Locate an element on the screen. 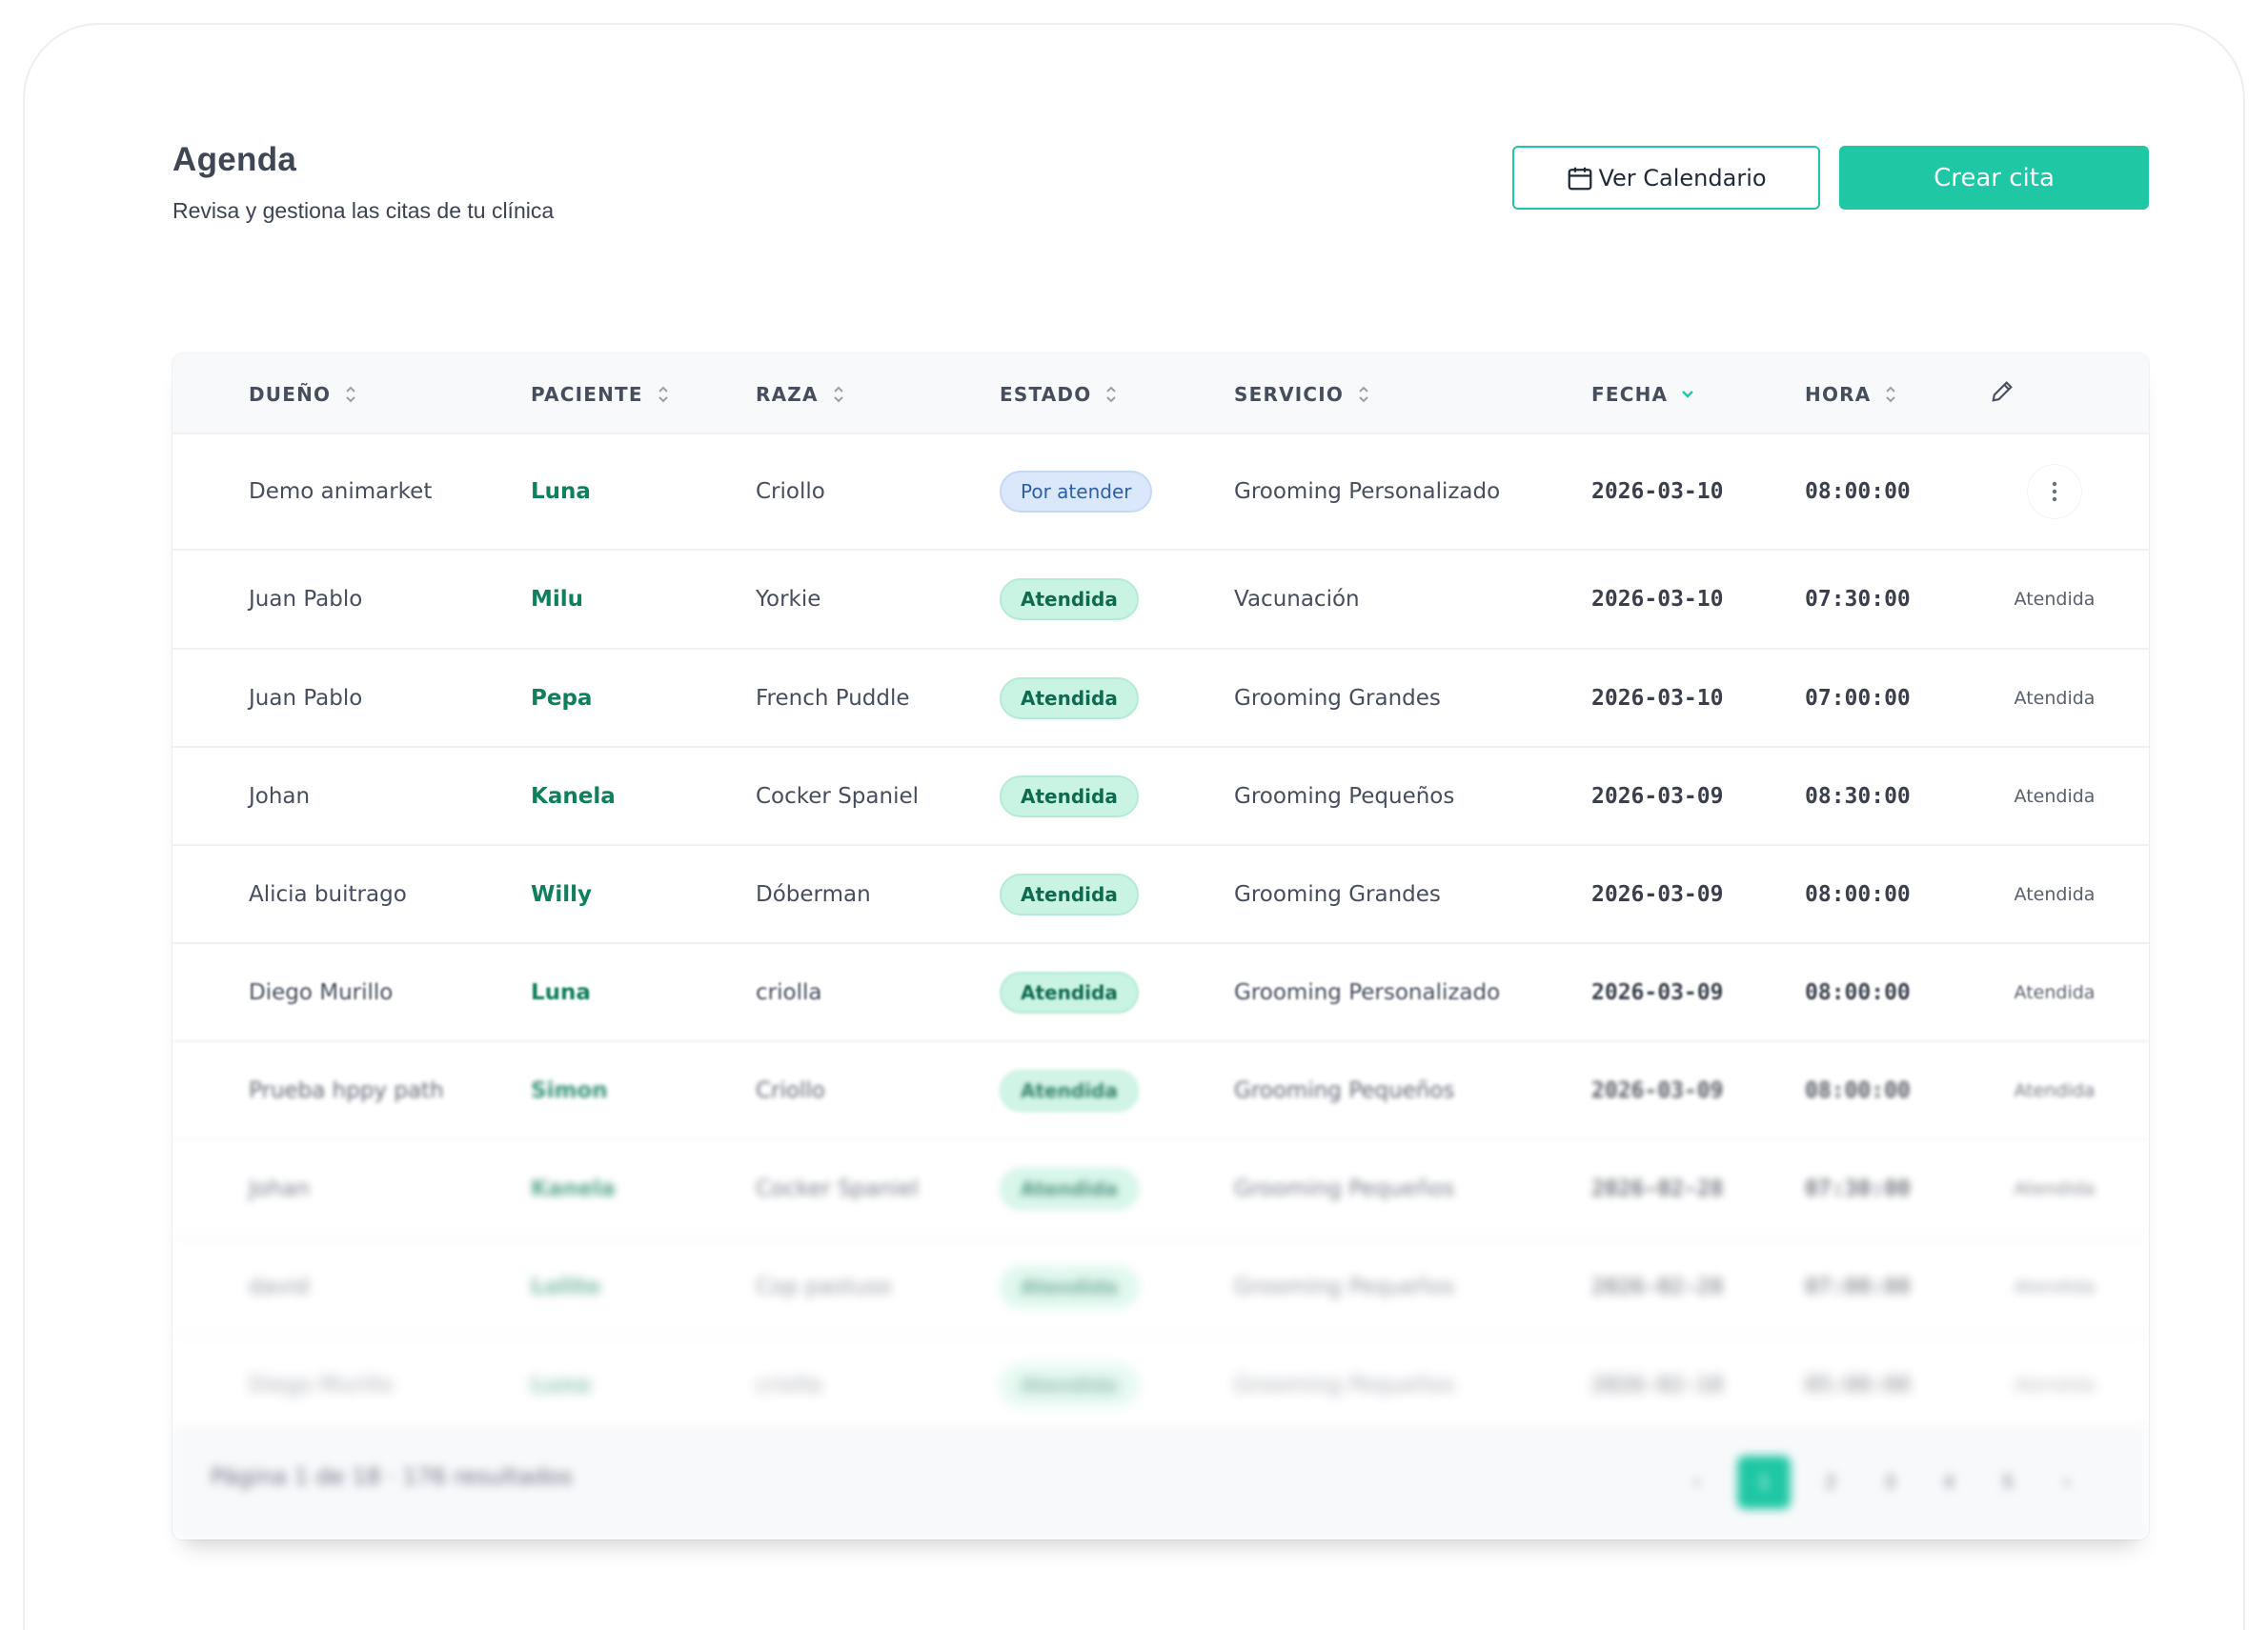 The height and width of the screenshot is (1630, 2268). create-appointment-button: Crear cita is located at coordinates (1994, 178).